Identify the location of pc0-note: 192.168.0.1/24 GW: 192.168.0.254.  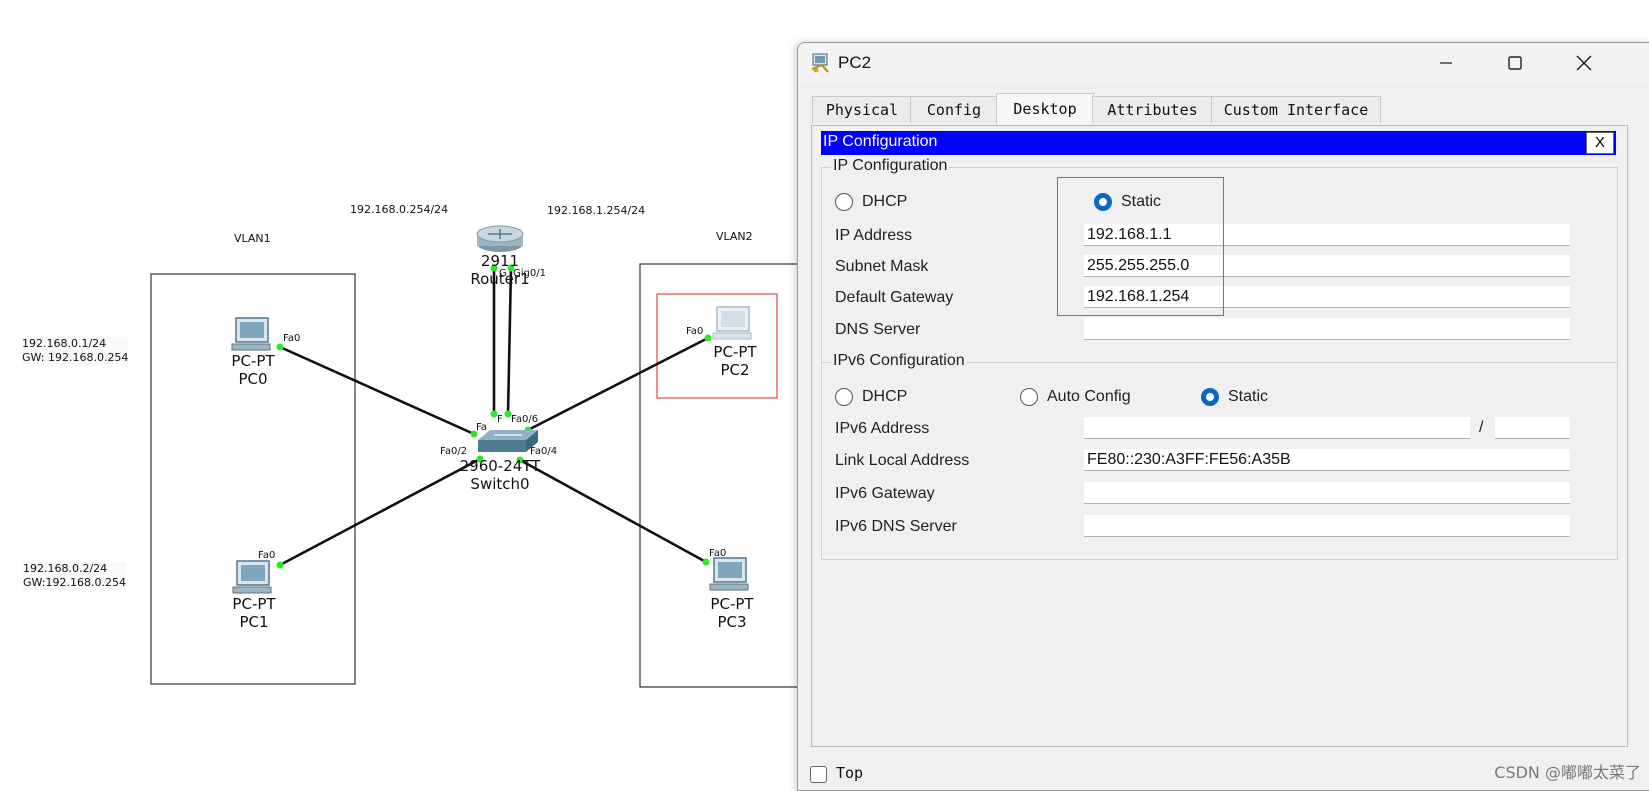
(75, 351).